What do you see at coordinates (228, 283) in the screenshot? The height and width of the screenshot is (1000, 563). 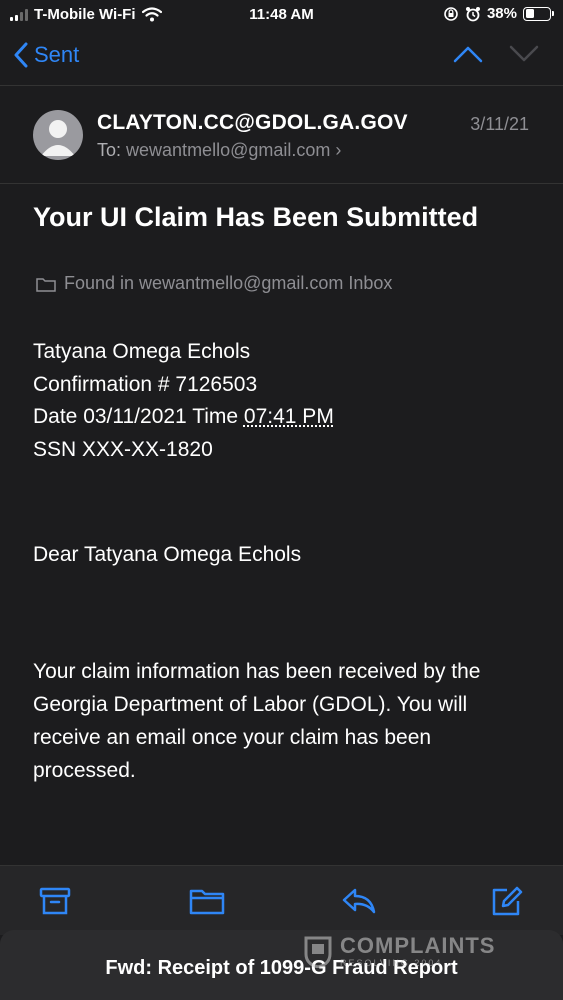 I see `found-in-label: Found in wewantmello@gmail.com Inbox` at bounding box center [228, 283].